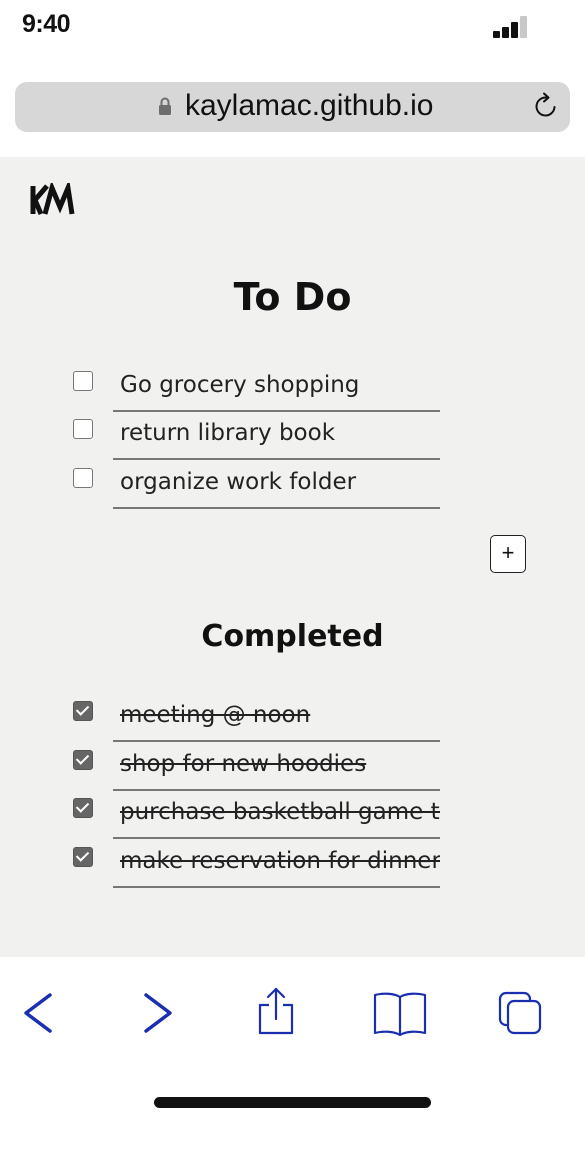 This screenshot has width=585, height=1166. Describe the element at coordinates (292, 636) in the screenshot. I see `completed-title: Completed` at that location.